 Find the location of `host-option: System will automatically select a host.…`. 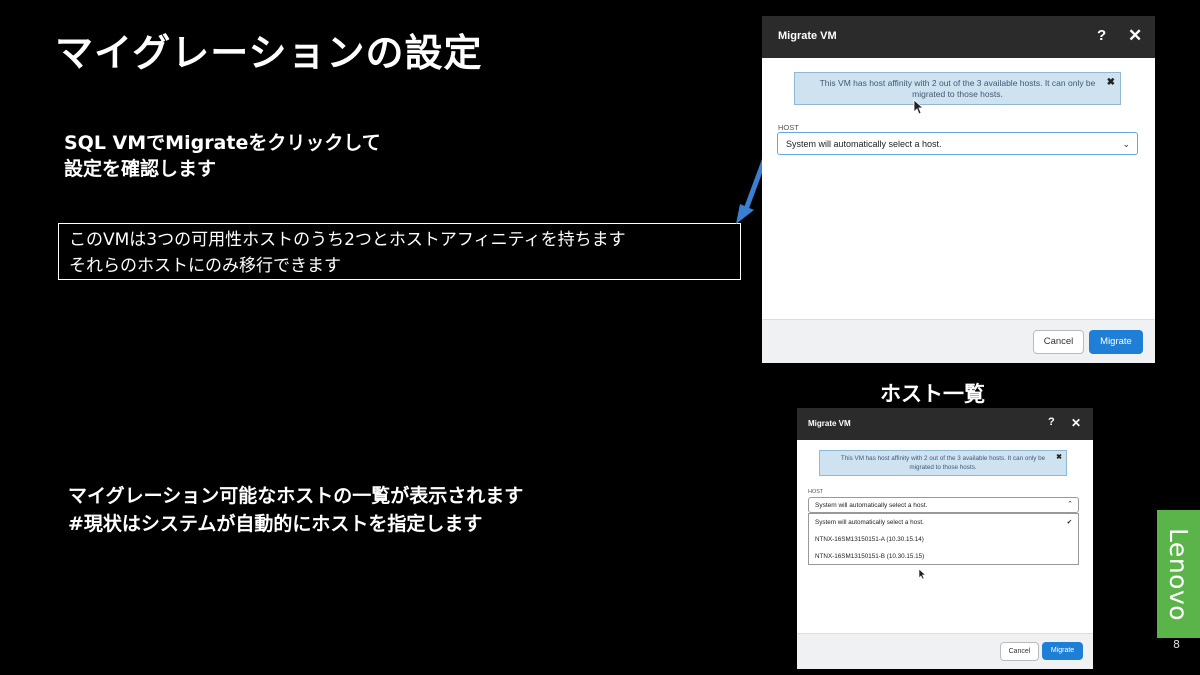

host-option: System will automatically select a host.… is located at coordinates (943, 522).